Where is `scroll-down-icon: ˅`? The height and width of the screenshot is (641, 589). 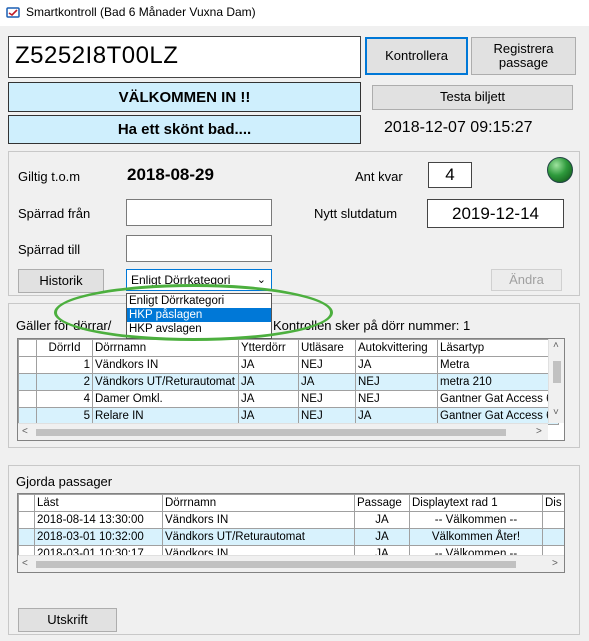 scroll-down-icon: ˅ is located at coordinates (556, 412).